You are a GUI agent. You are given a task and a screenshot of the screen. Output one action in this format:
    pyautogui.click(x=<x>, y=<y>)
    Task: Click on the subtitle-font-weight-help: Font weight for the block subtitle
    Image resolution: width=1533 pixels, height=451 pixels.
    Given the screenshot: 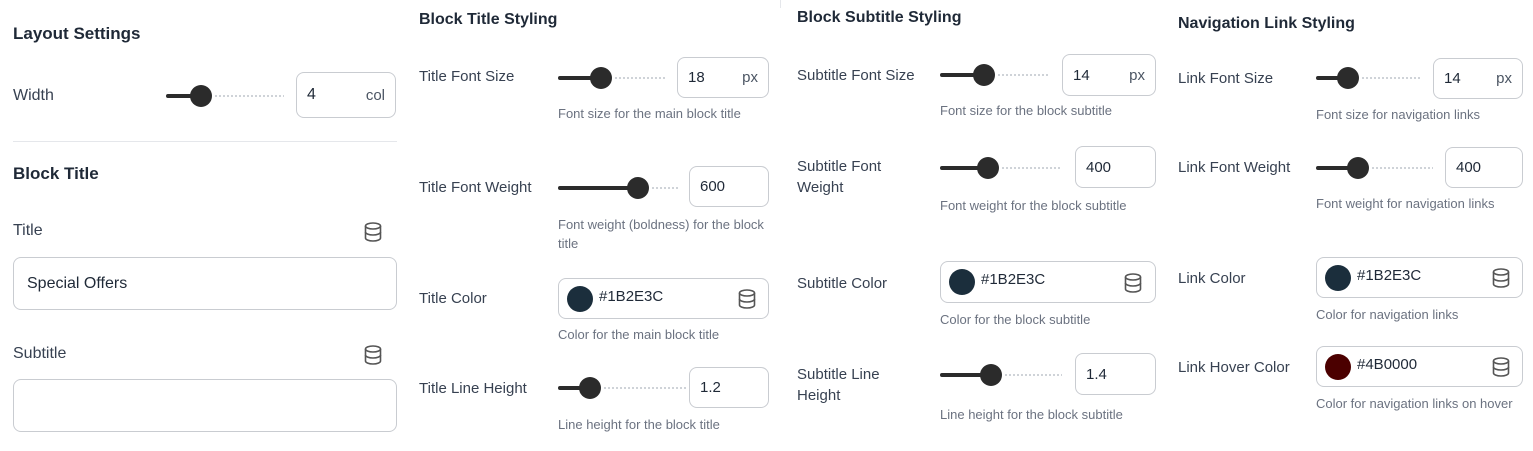 What is the action you would take?
    pyautogui.click(x=1033, y=205)
    